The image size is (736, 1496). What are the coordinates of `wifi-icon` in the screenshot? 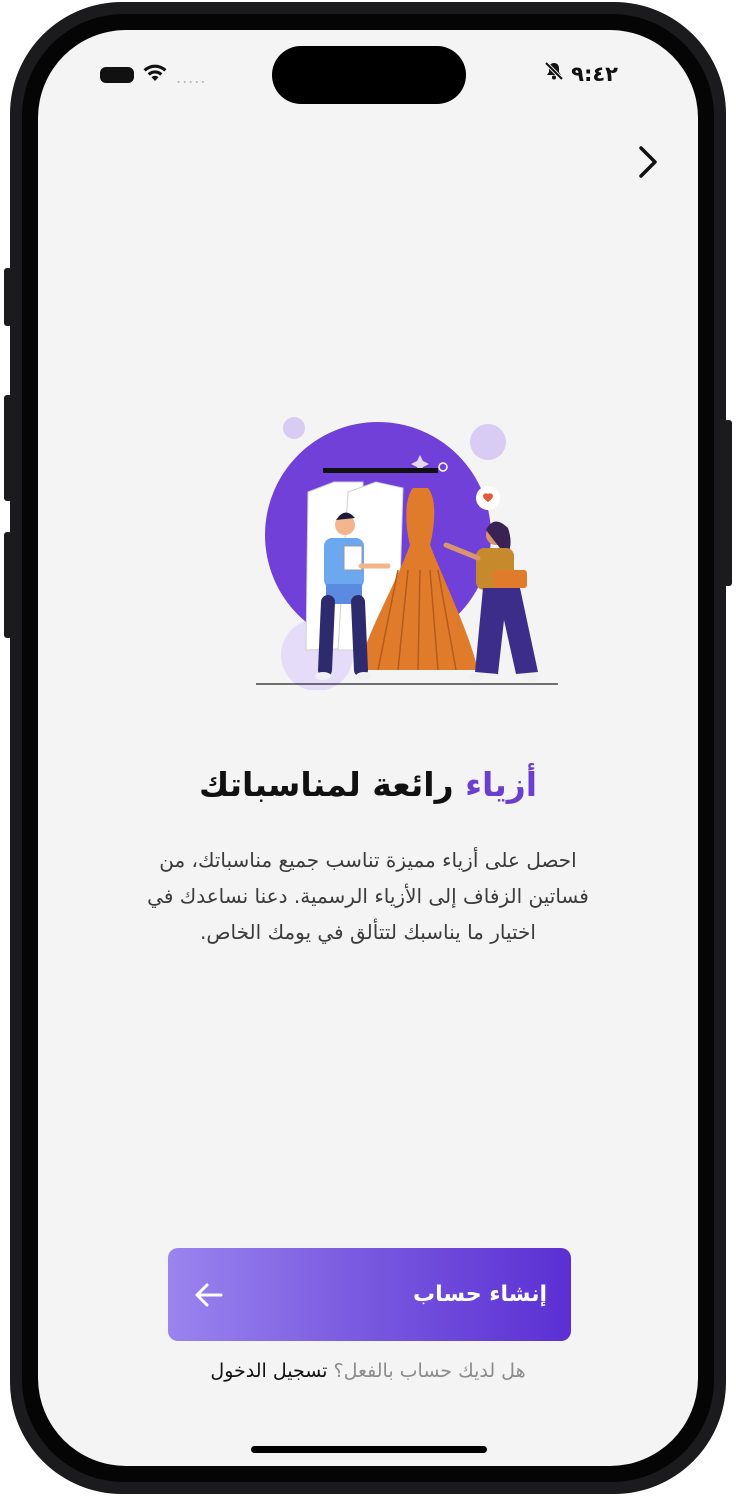 It's located at (155, 75).